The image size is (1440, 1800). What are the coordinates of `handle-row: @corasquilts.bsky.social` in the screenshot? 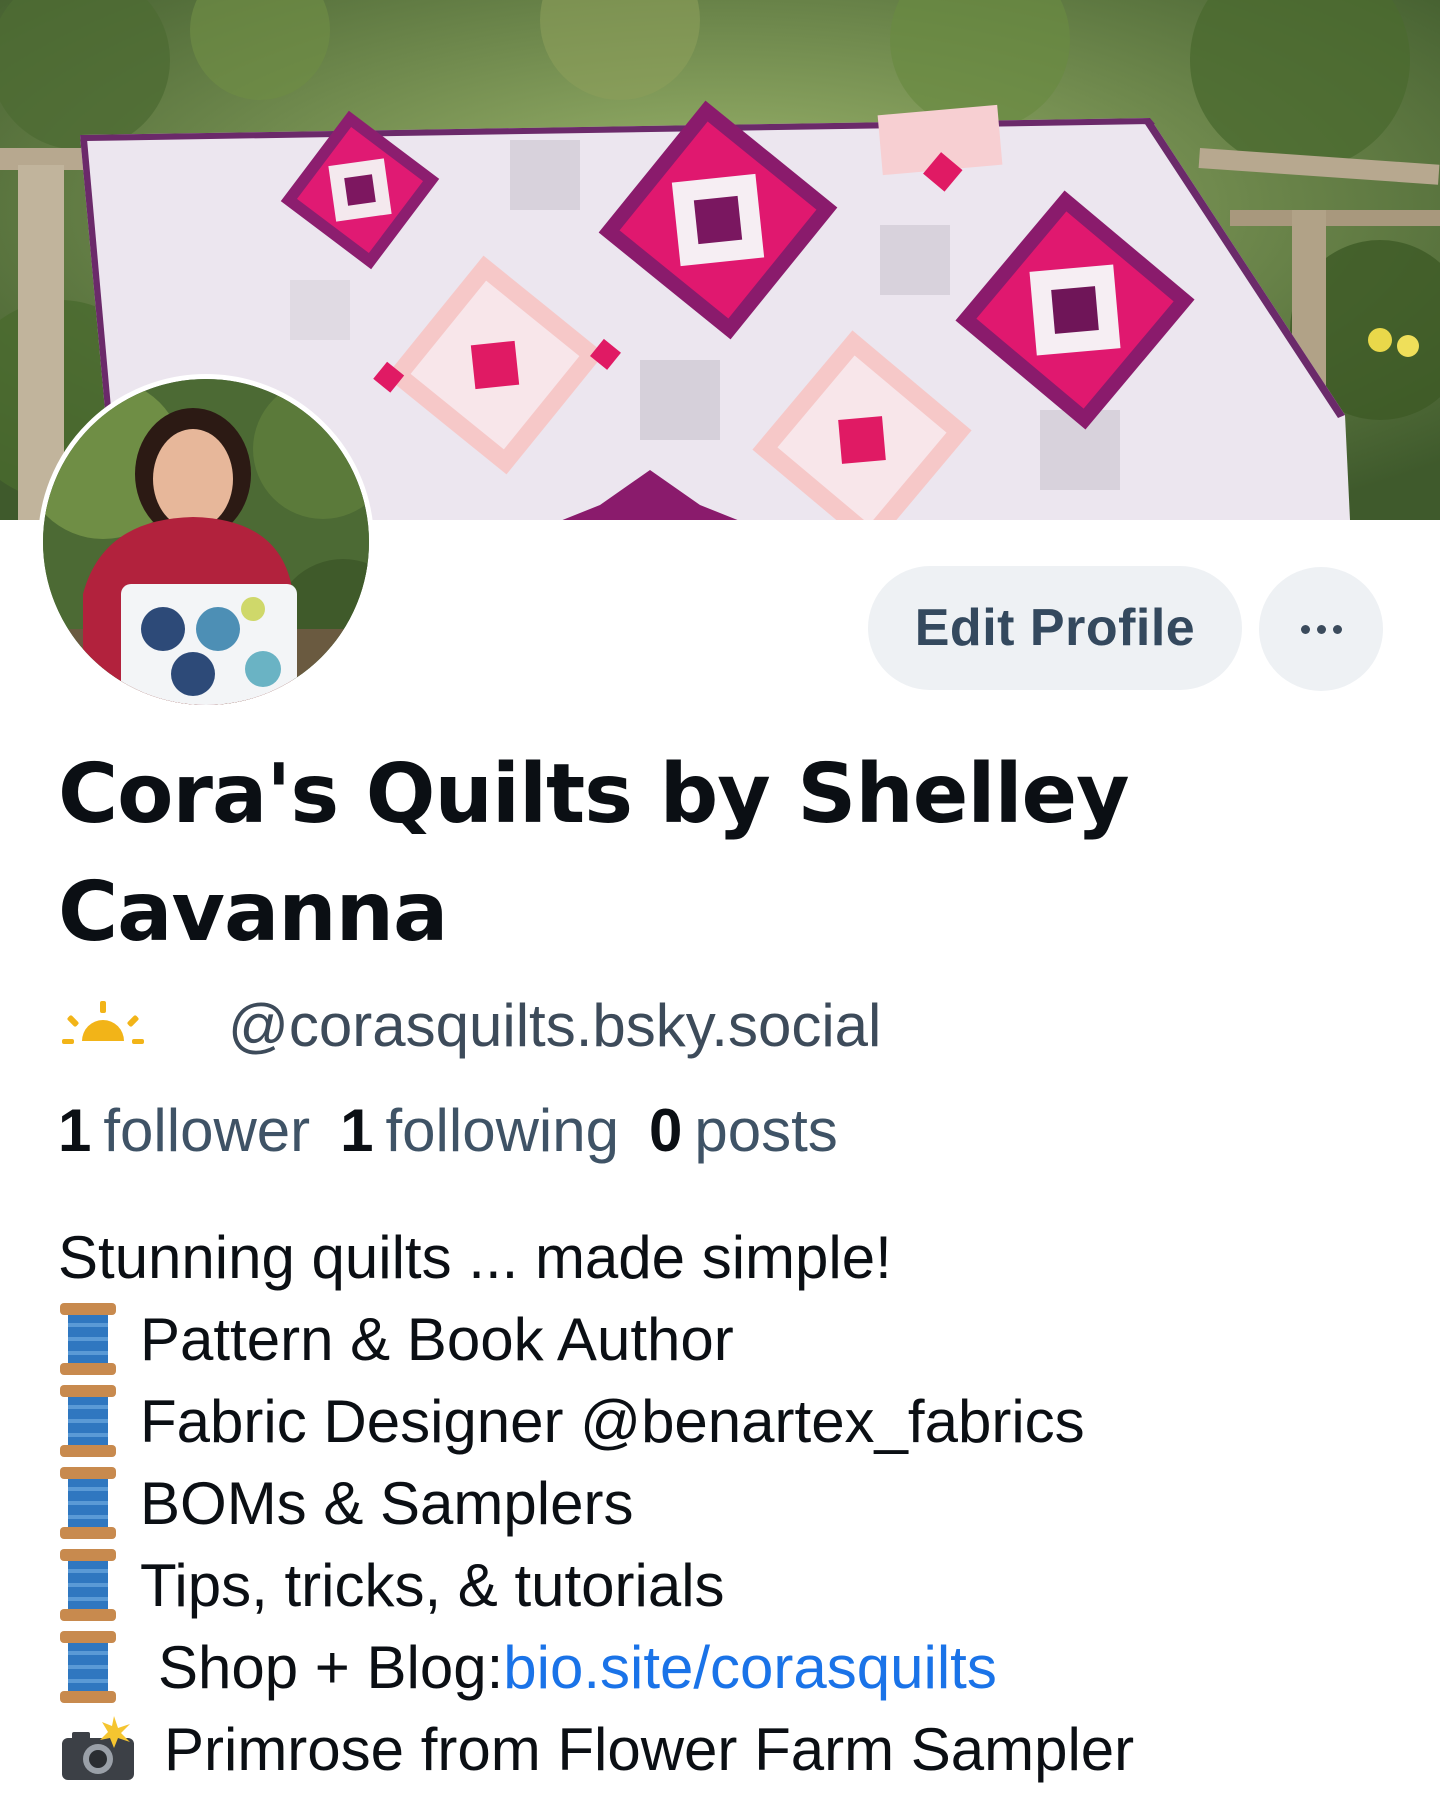 It's located at (470, 1025).